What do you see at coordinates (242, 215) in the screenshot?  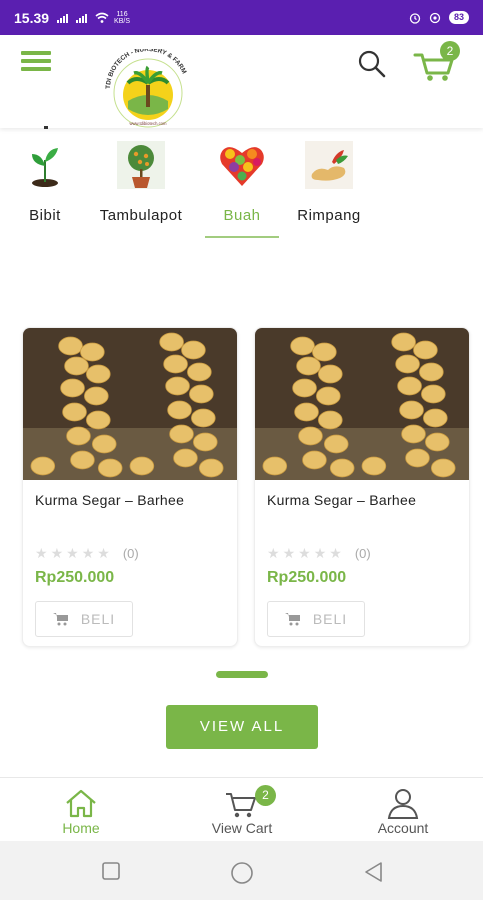 I see `category-label: Buah` at bounding box center [242, 215].